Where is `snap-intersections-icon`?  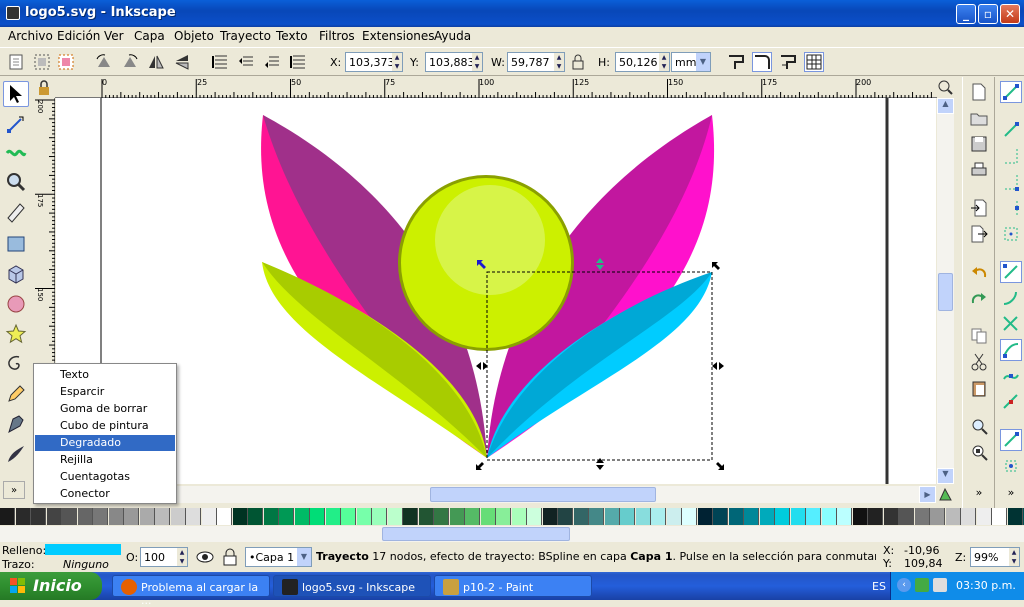
snap-intersections-icon is located at coordinates (1011, 324).